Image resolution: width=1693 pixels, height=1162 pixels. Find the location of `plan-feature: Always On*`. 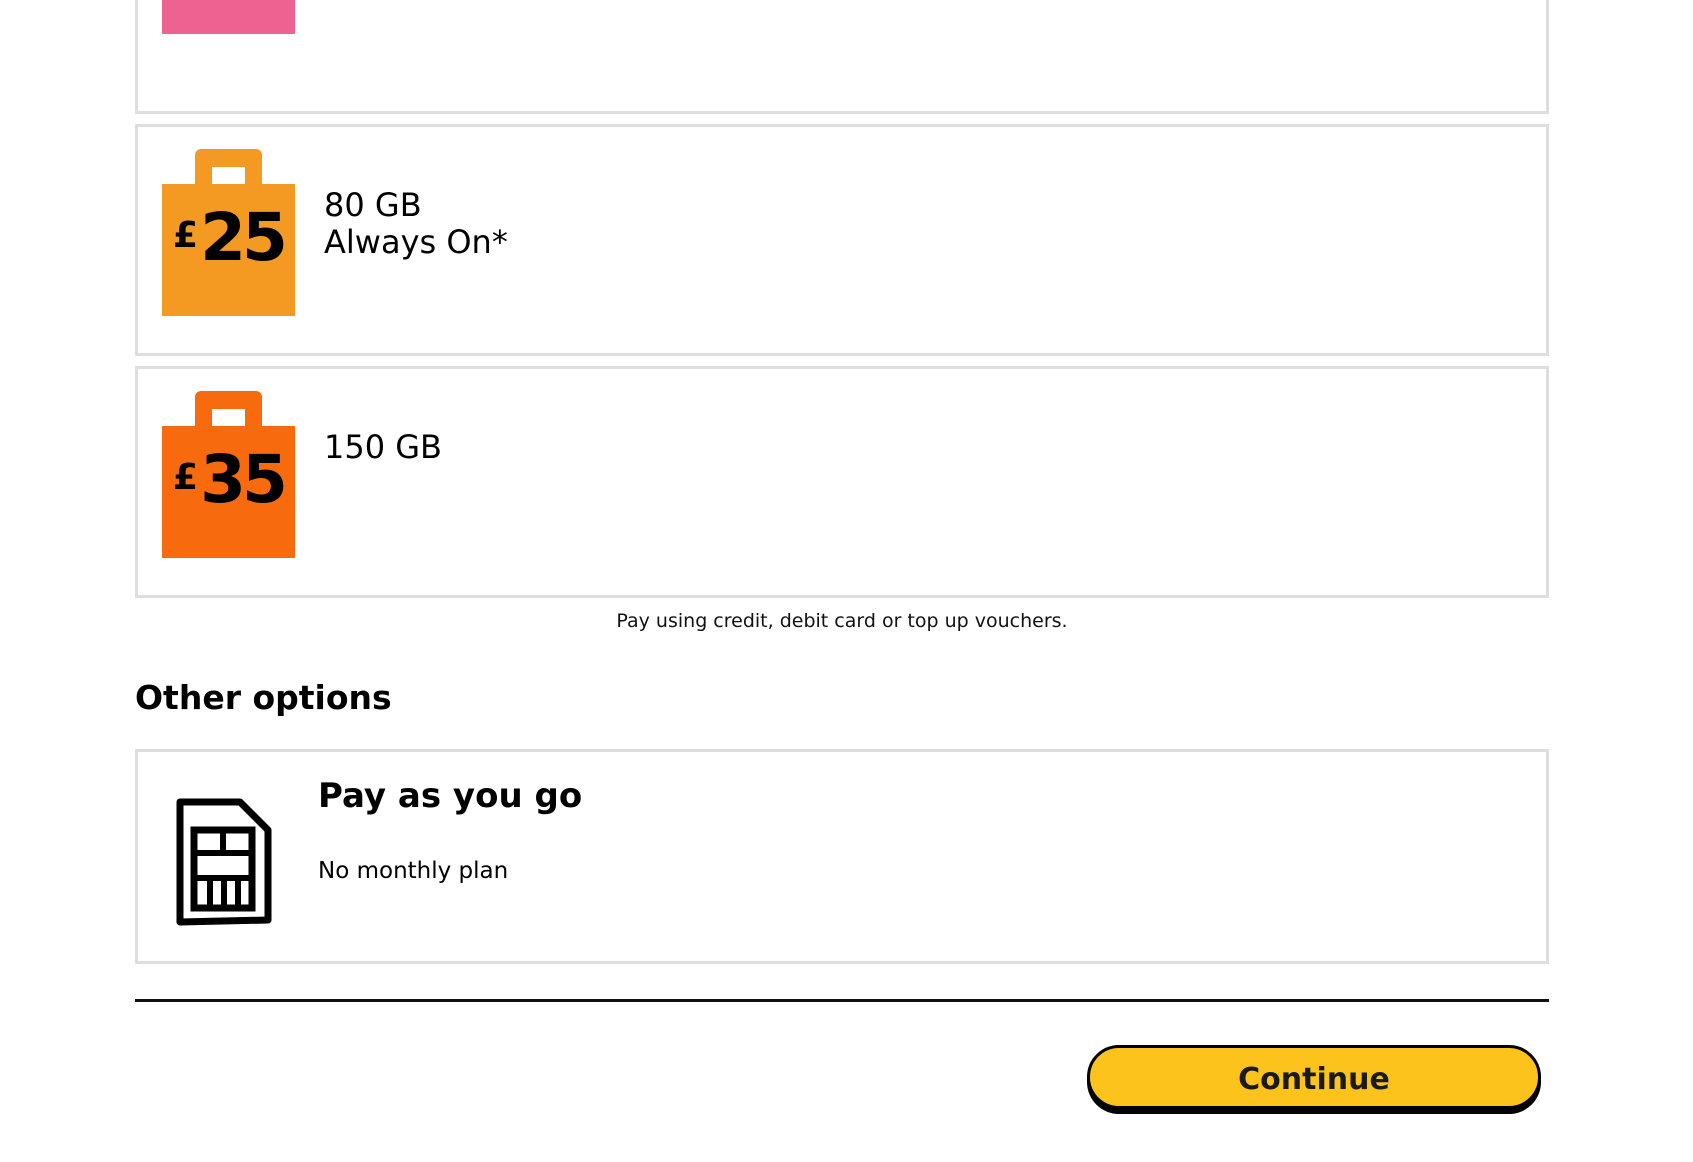

plan-feature: Always On* is located at coordinates (416, 242).